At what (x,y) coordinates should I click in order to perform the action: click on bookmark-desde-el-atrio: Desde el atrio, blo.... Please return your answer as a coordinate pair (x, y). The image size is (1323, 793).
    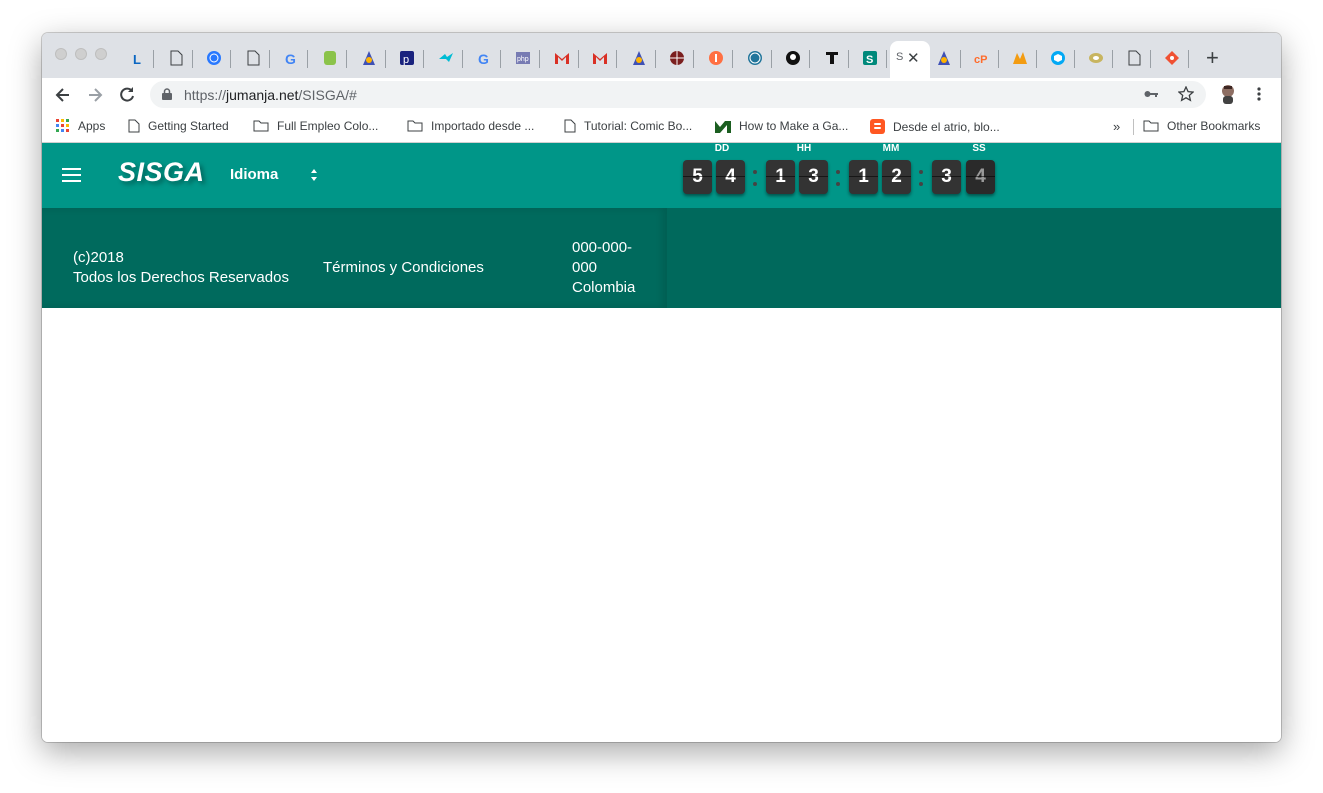
    Looking at the image, I should click on (935, 126).